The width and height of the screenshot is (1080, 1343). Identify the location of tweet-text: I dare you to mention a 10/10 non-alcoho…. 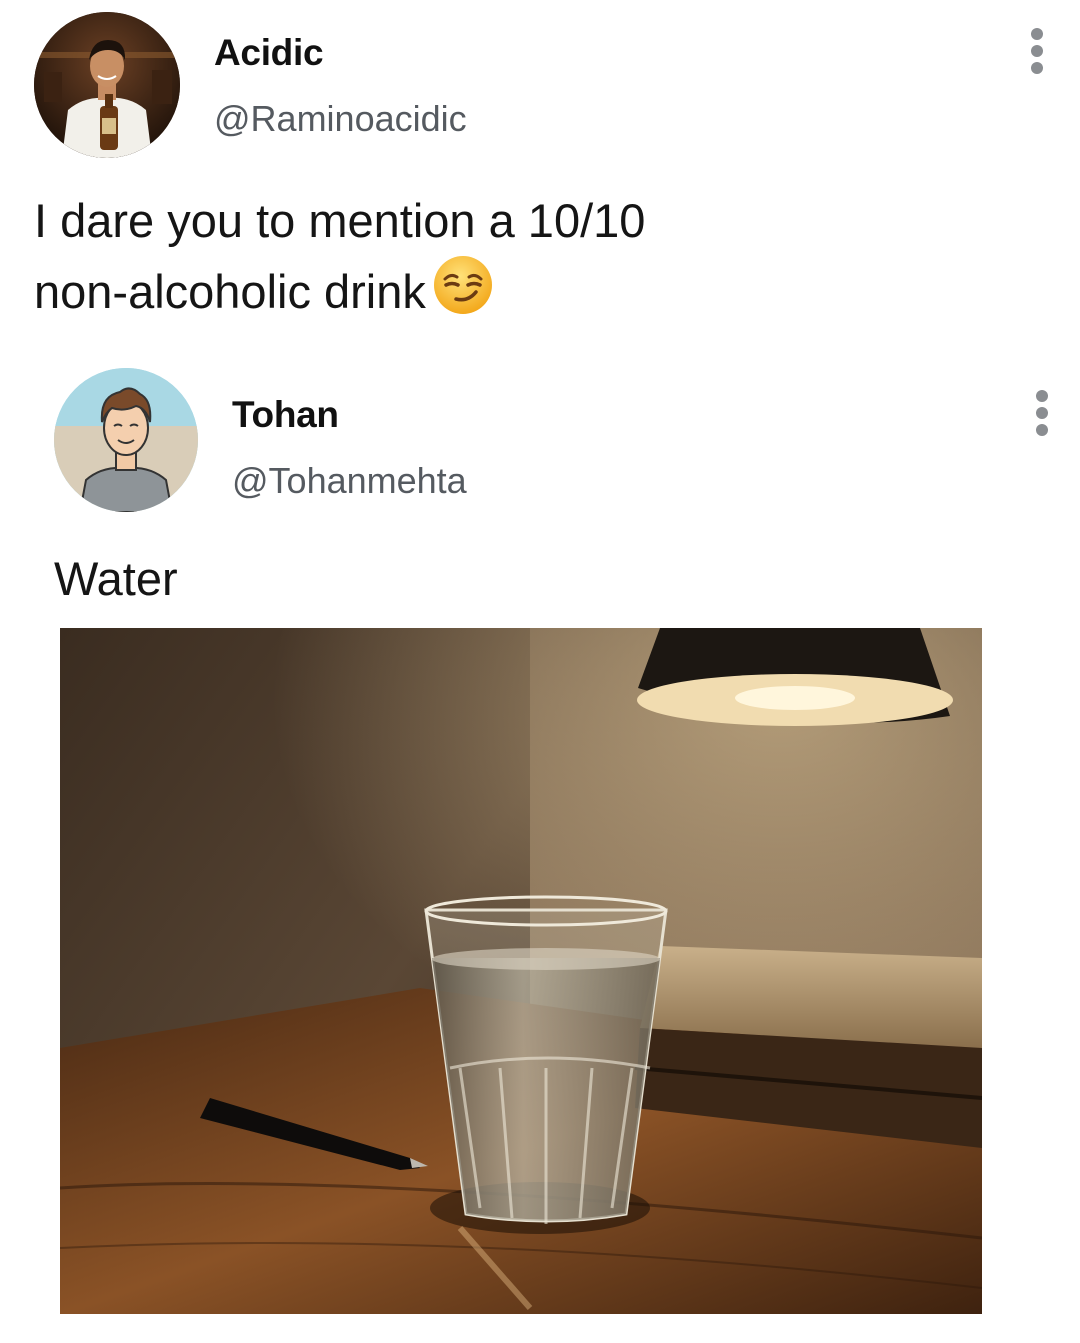
(484, 260).